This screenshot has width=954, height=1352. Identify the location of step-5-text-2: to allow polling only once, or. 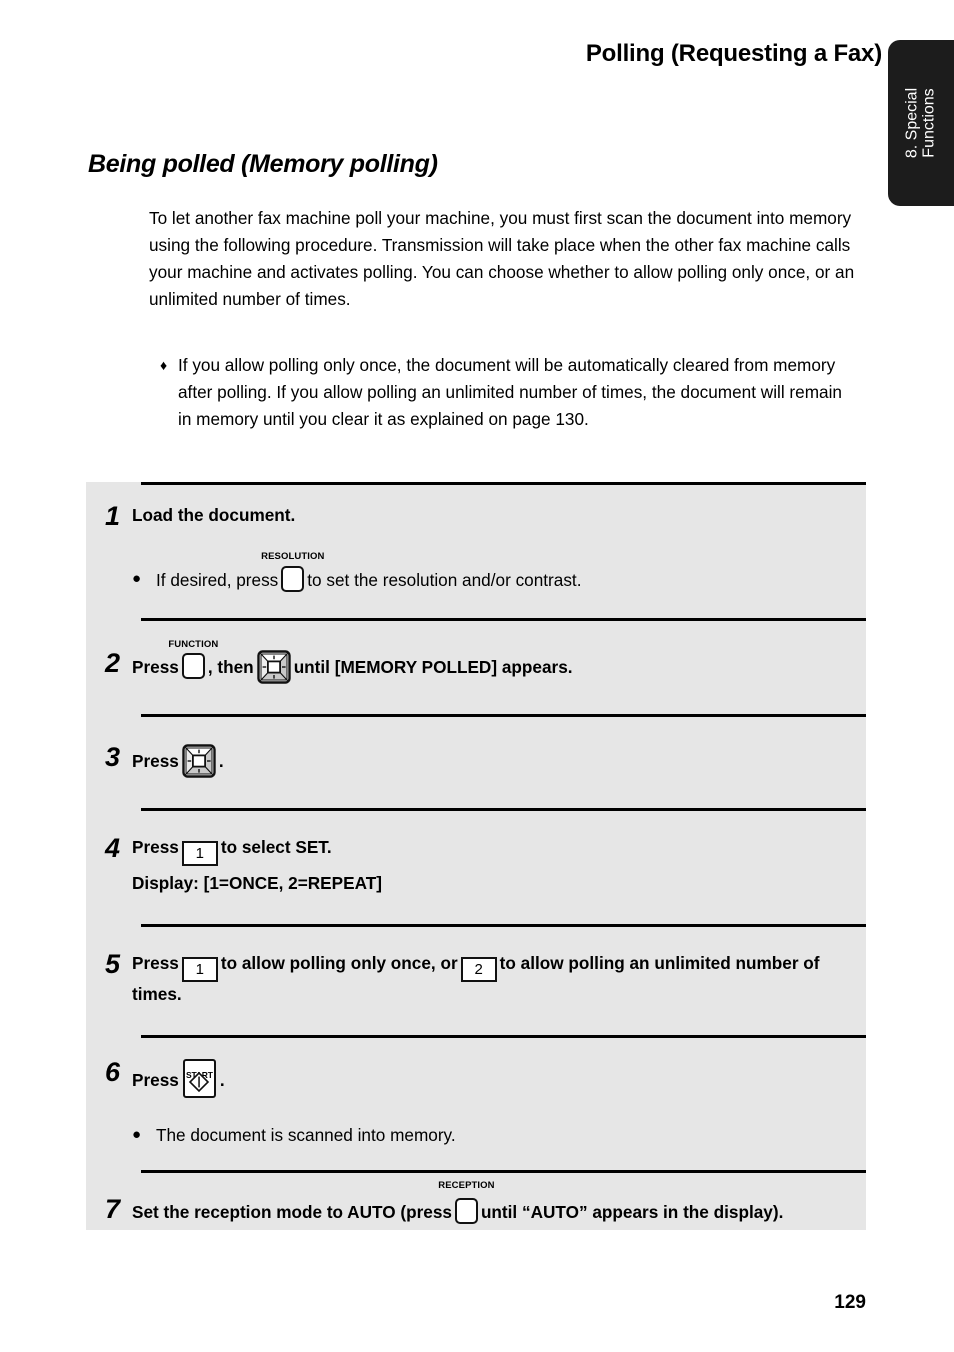
(339, 963).